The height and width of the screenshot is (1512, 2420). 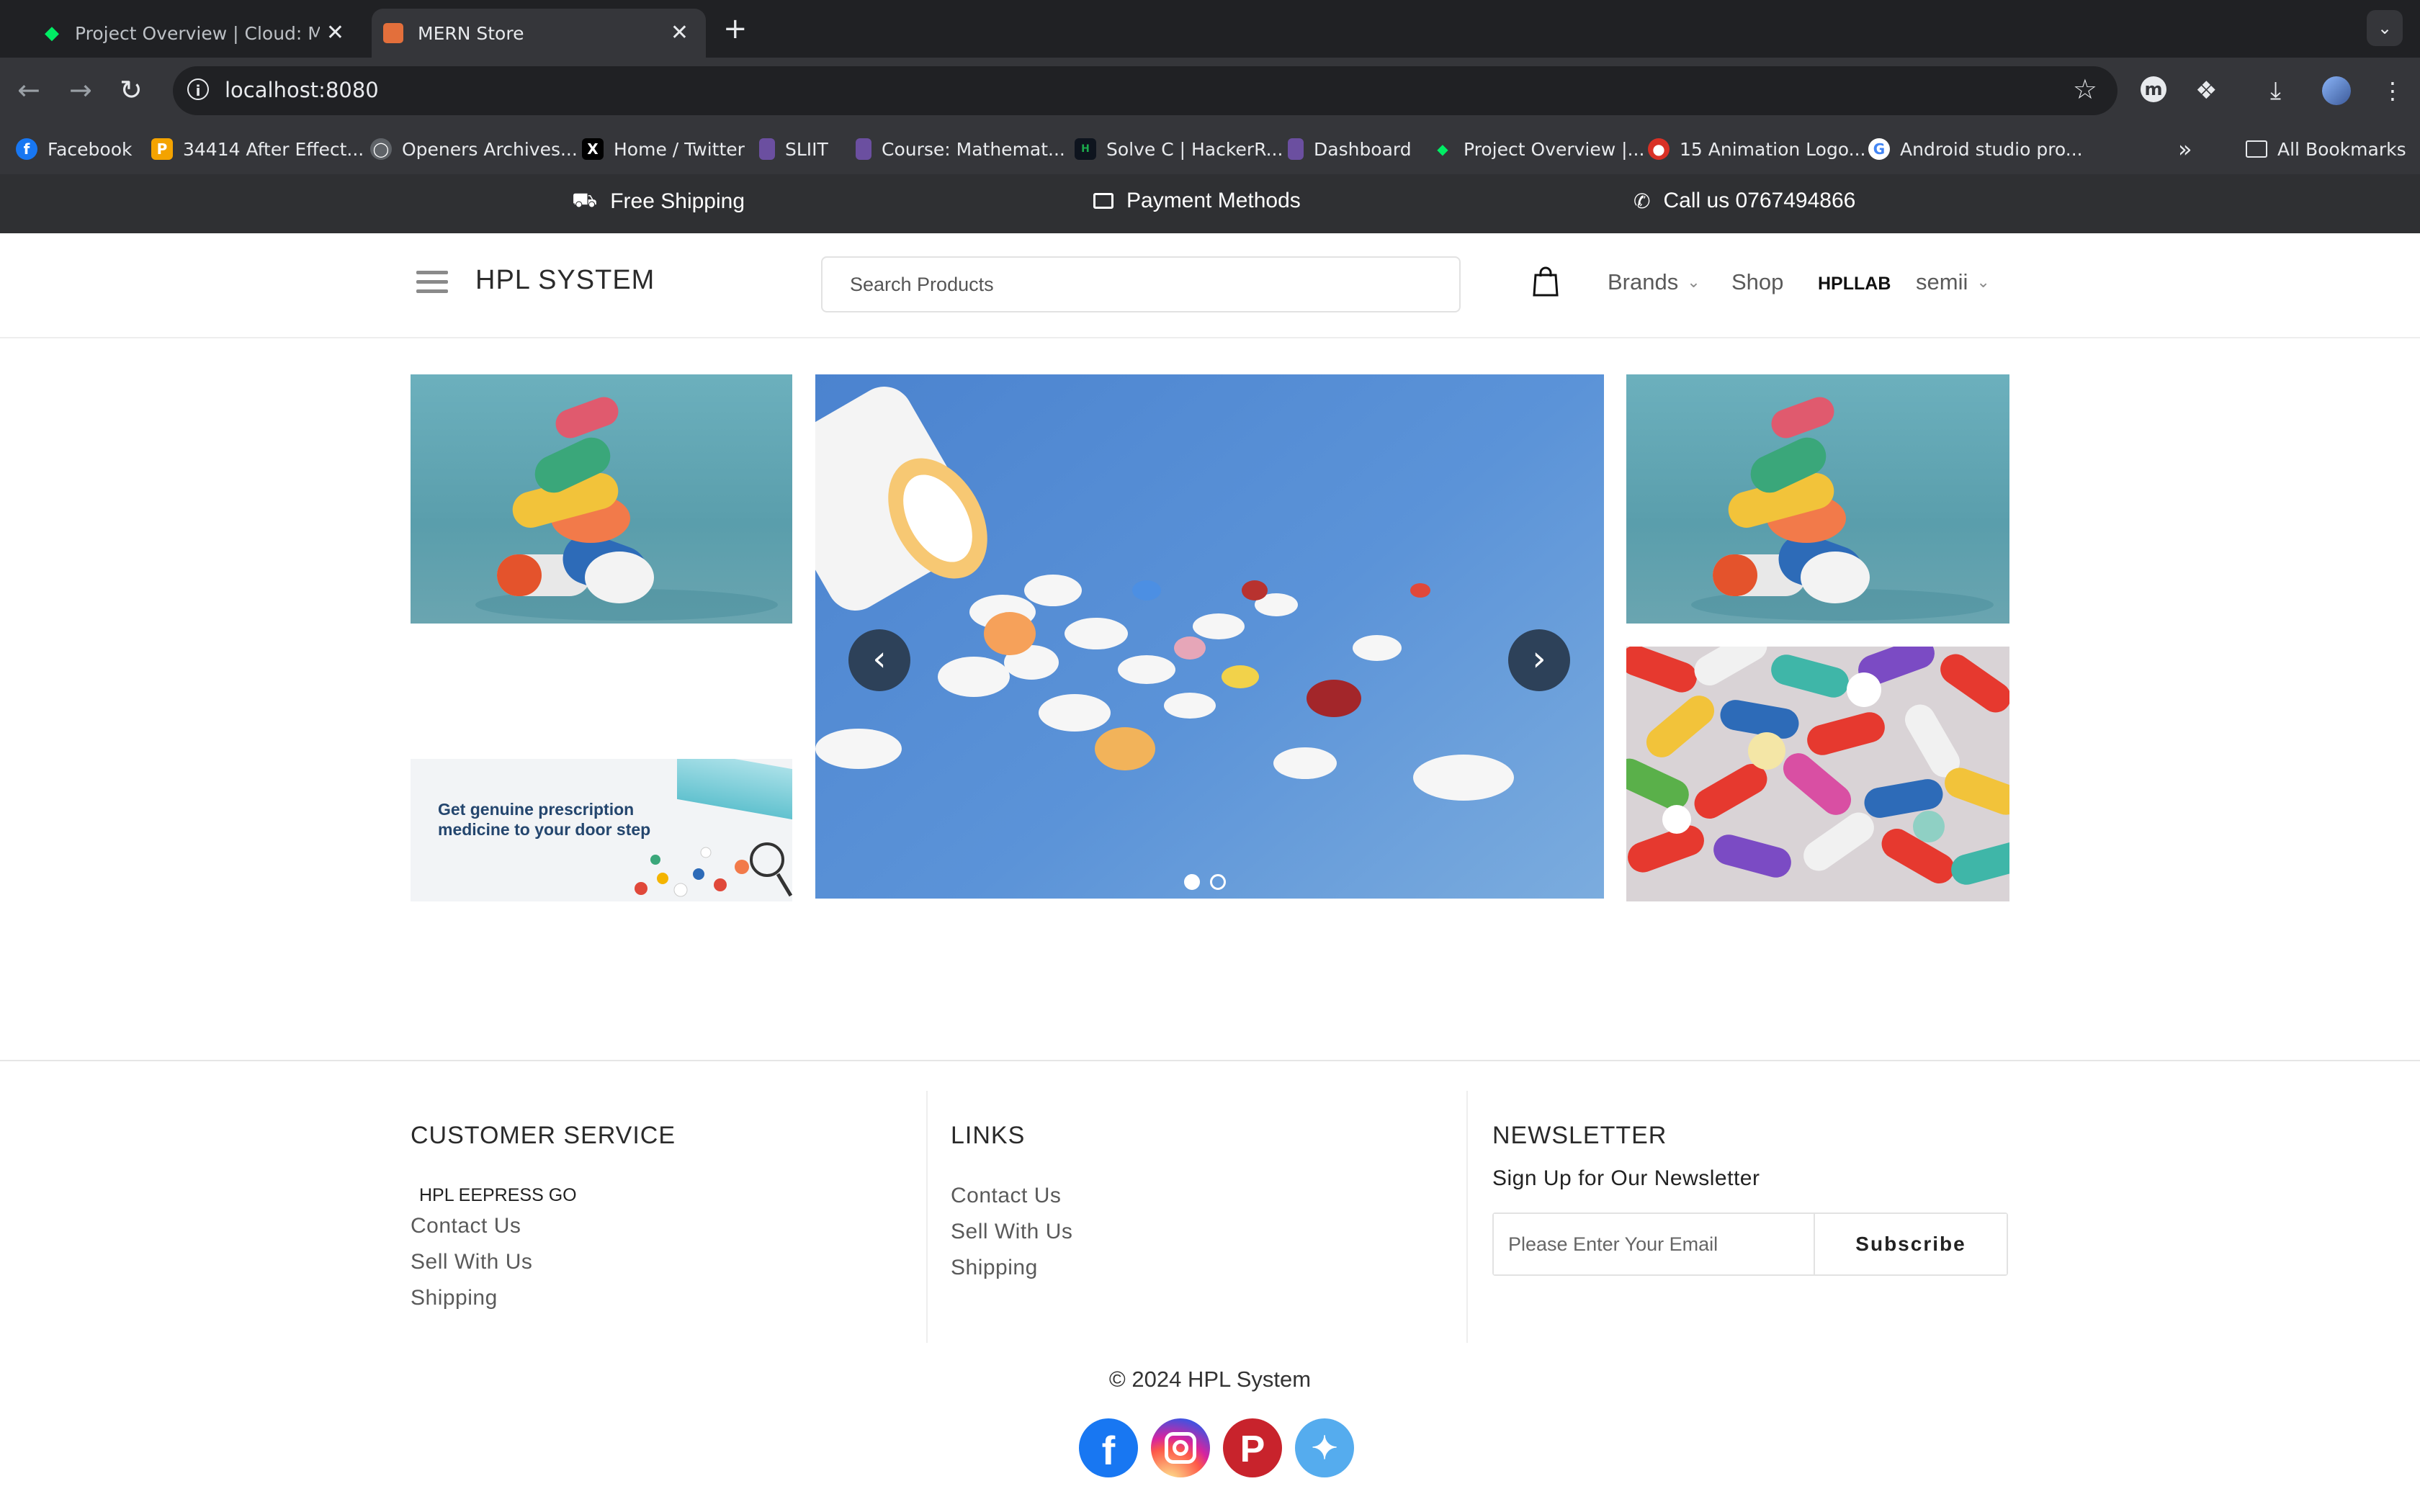 I want to click on subscribe-button: Subscribe, so click(x=1911, y=1244).